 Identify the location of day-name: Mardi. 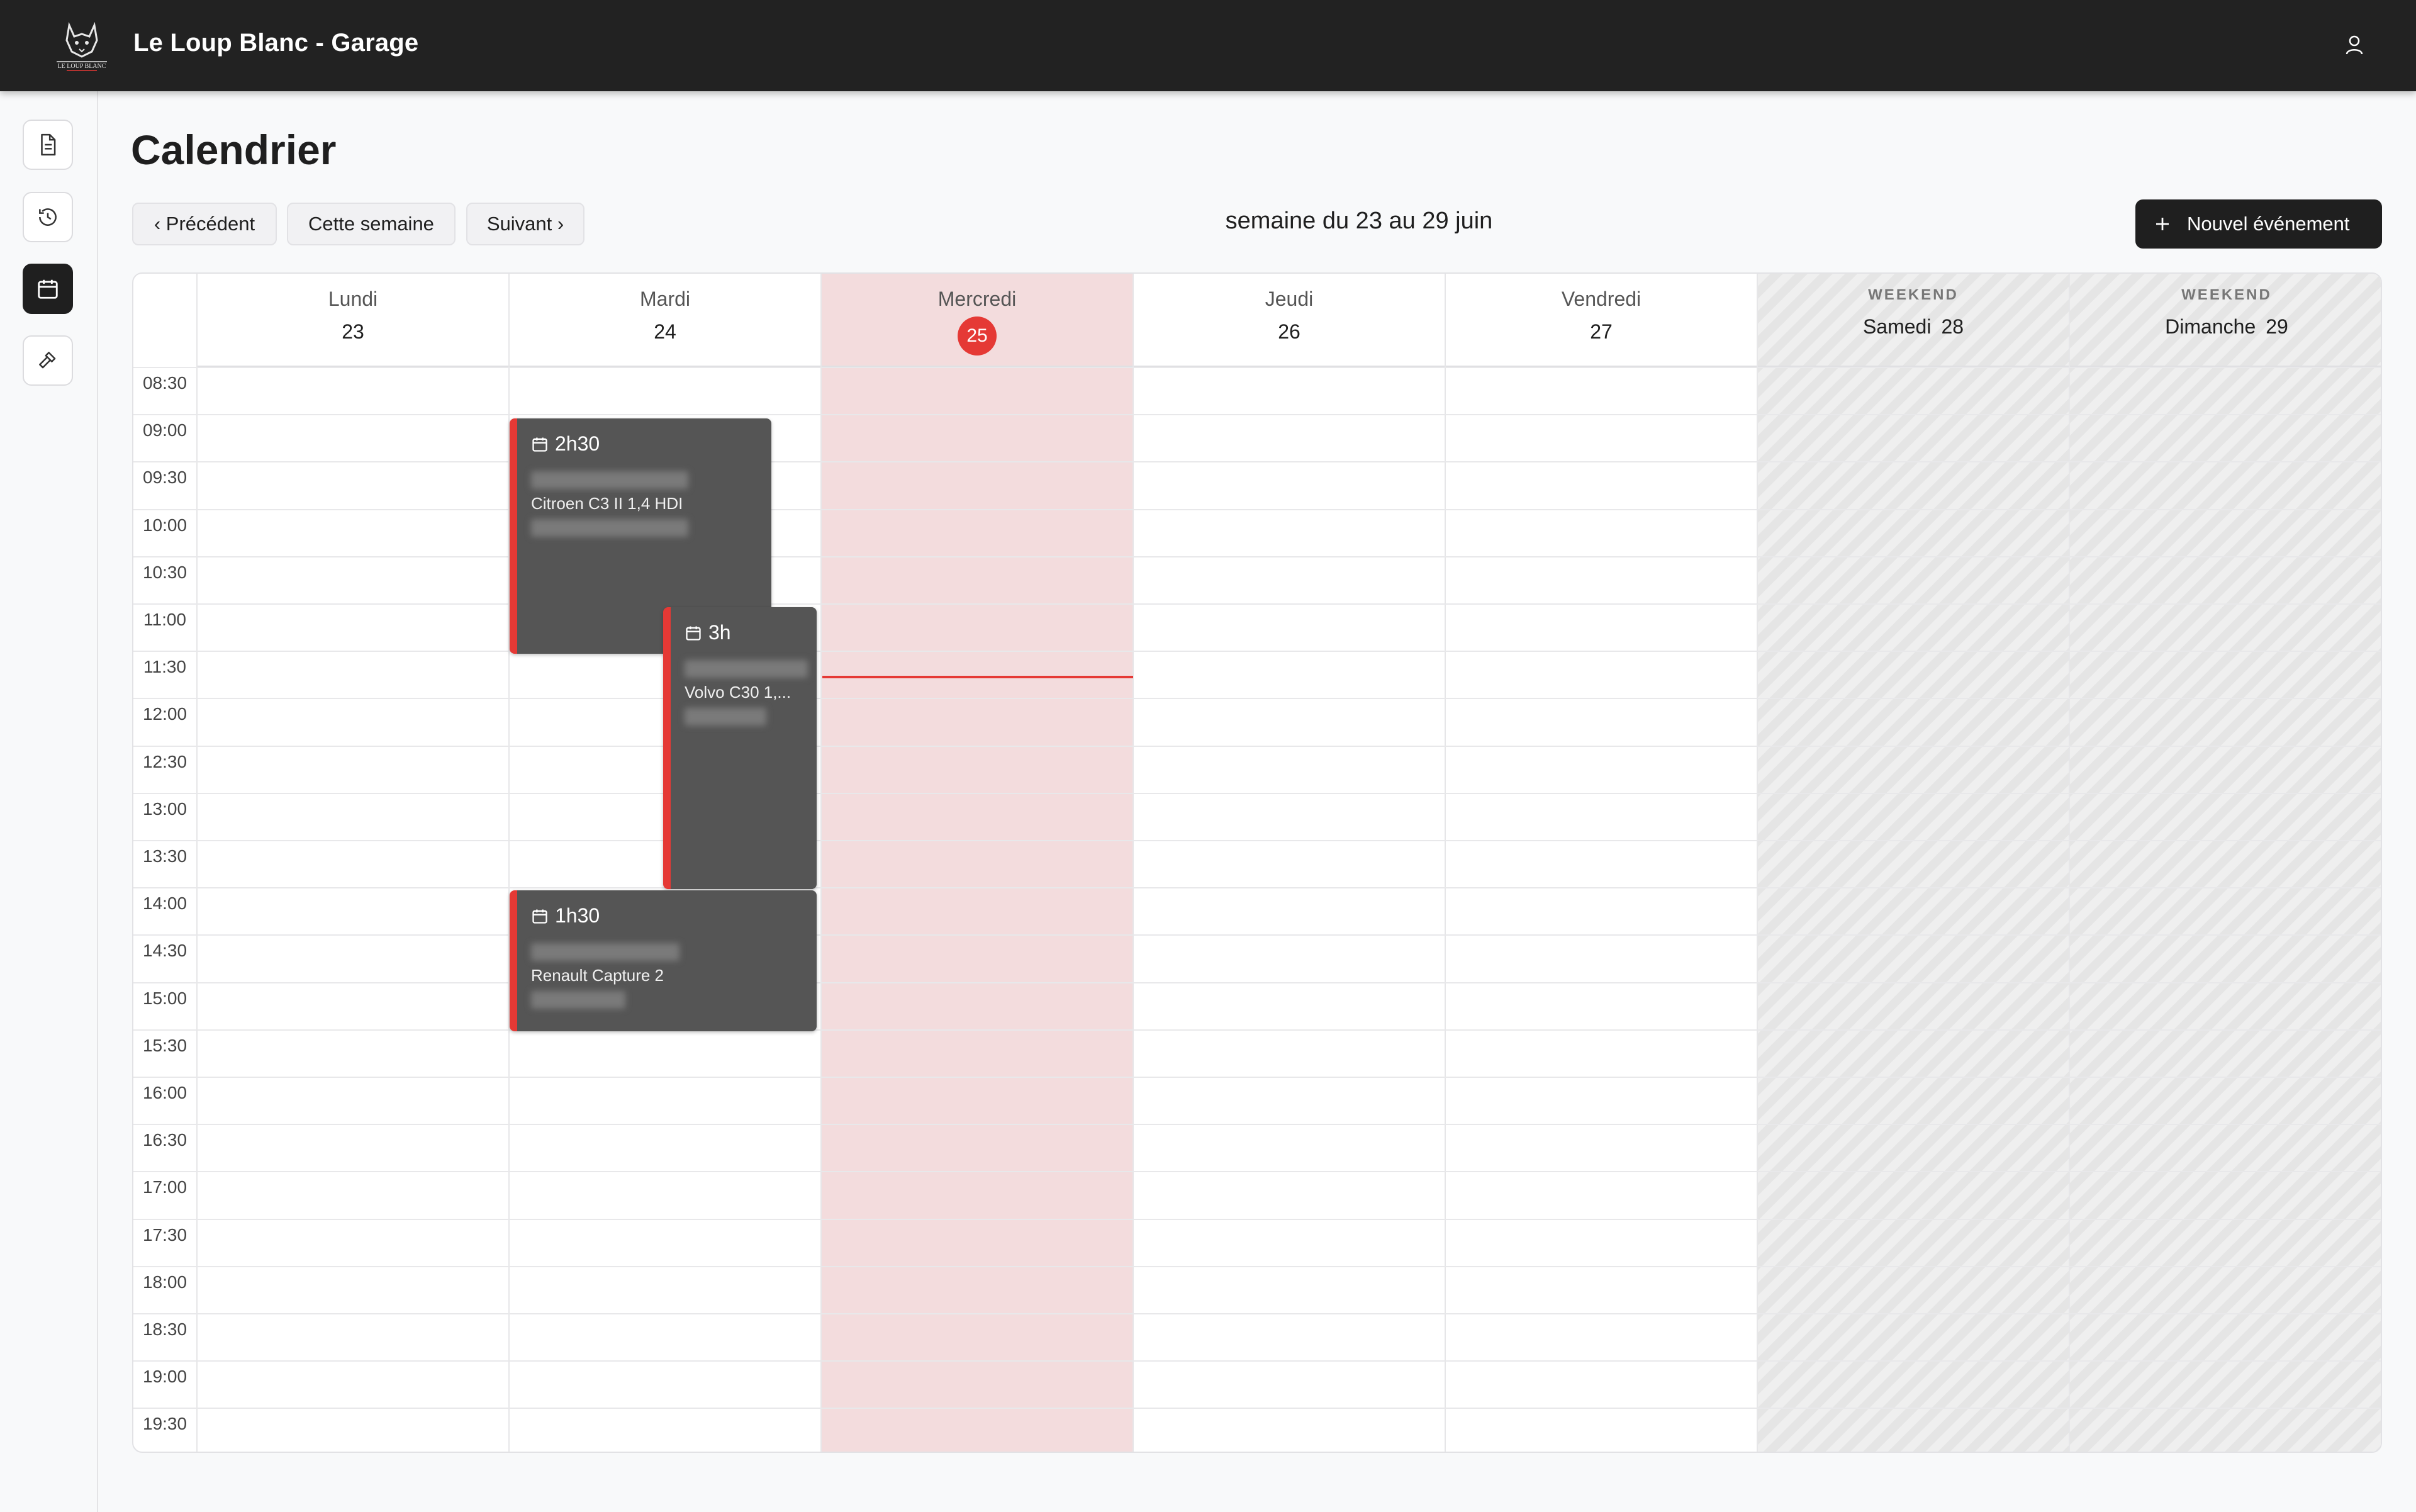
(664, 299).